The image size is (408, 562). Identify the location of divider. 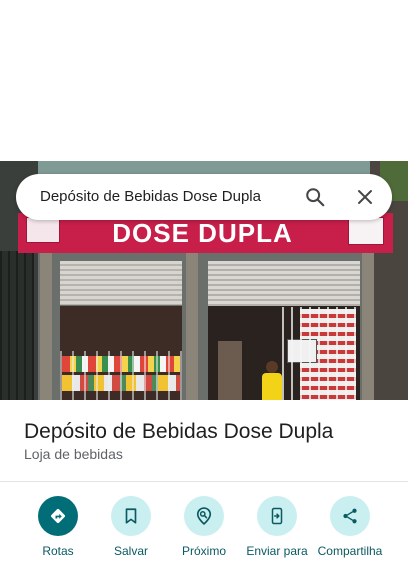
(204, 481).